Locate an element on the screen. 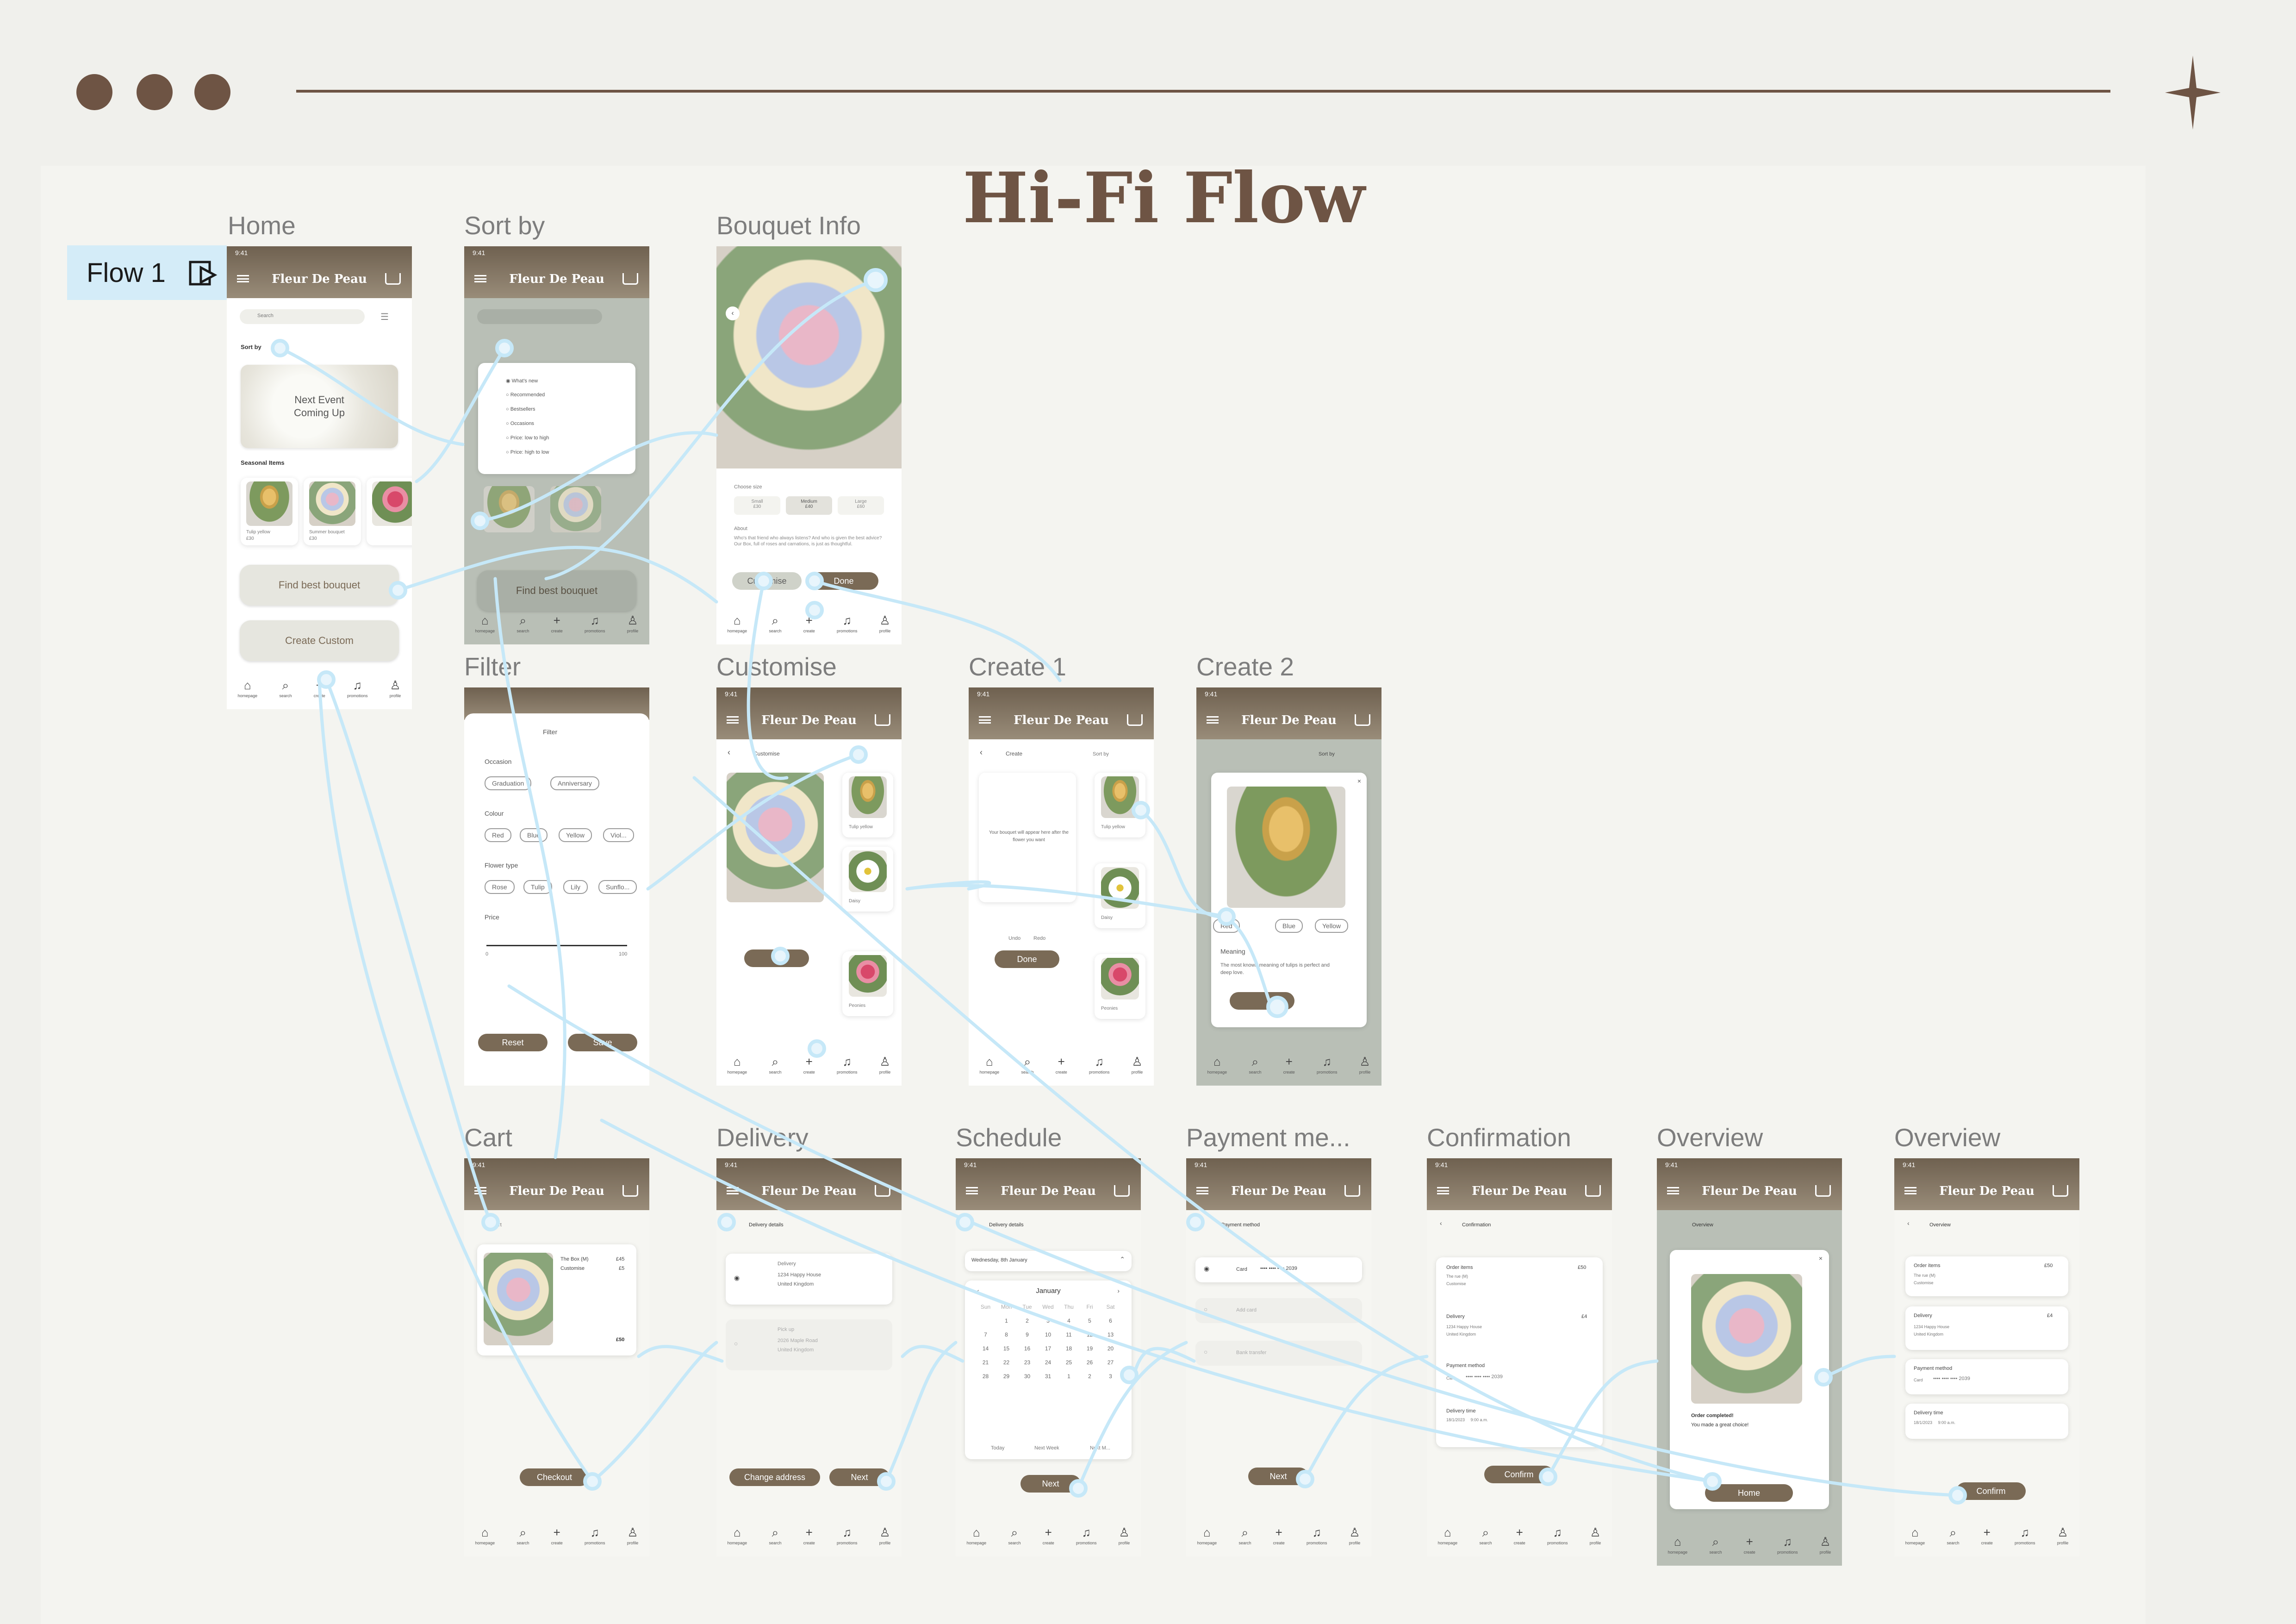  reset-button: Reset is located at coordinates (513, 1042).